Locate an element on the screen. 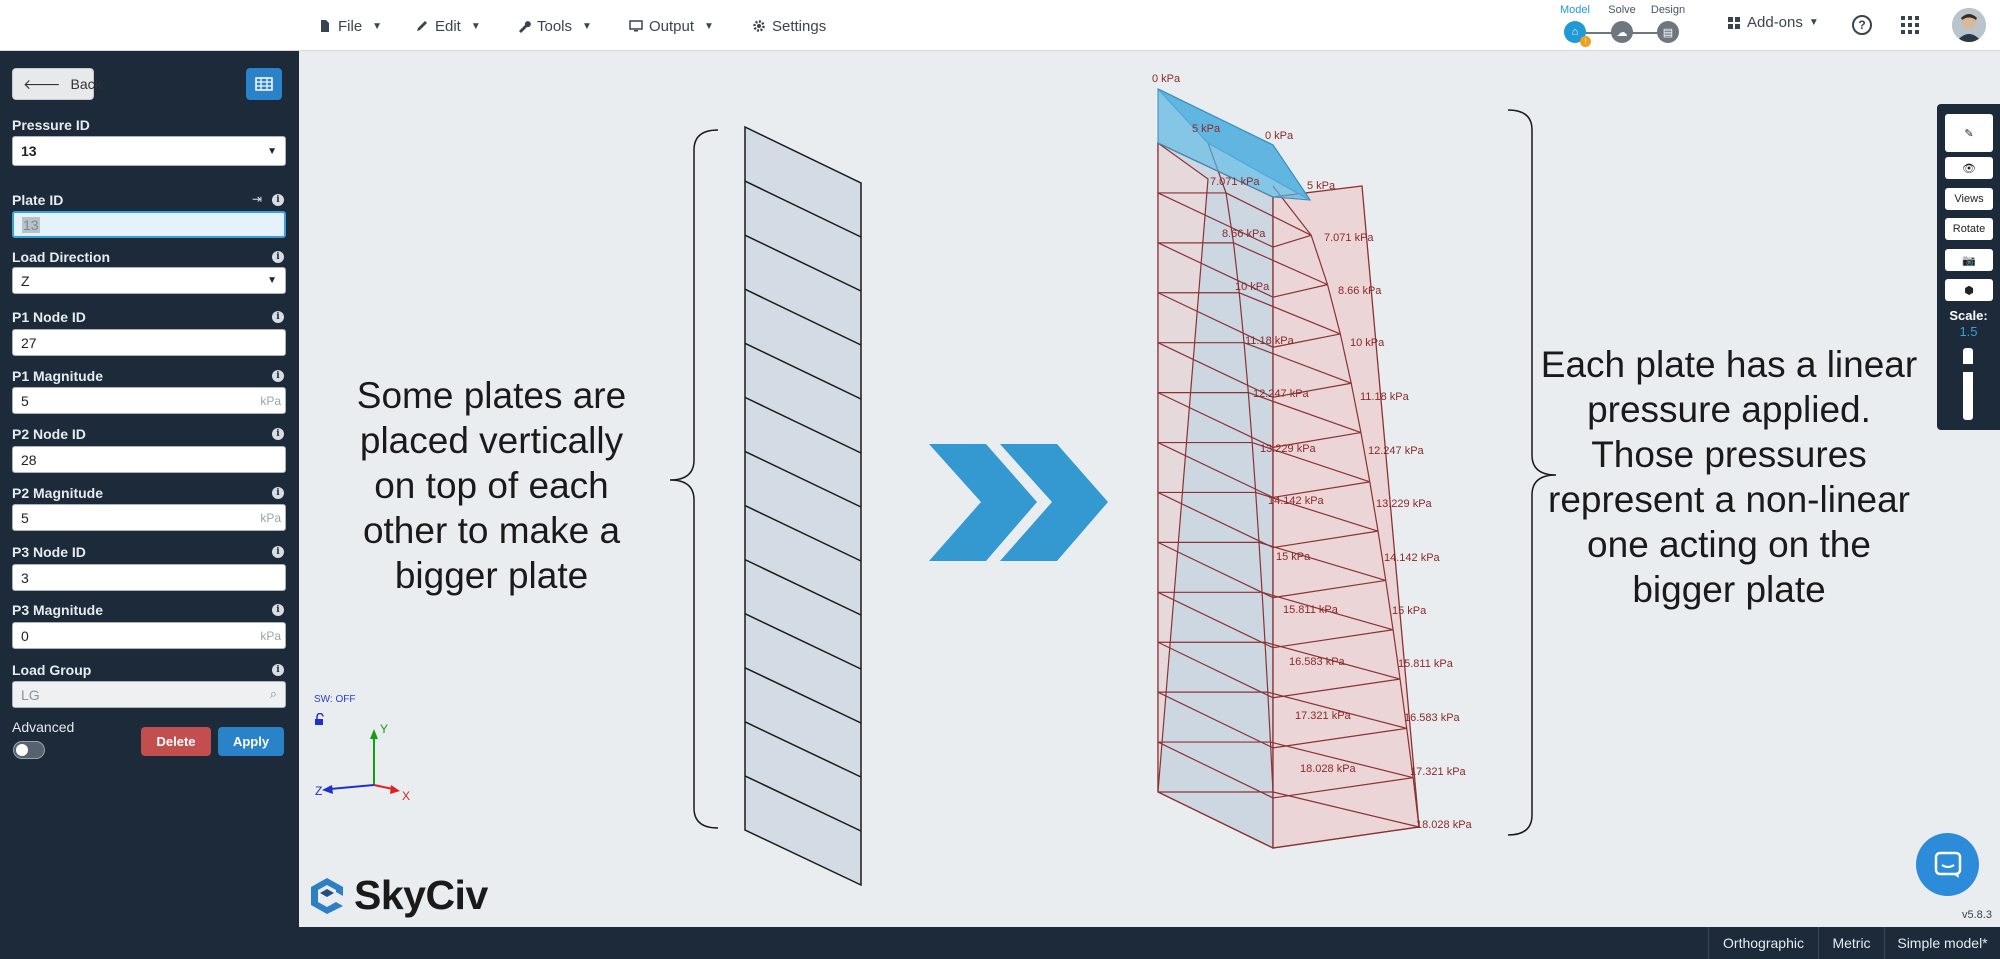  skyciv-logo-icon is located at coordinates (327, 895).